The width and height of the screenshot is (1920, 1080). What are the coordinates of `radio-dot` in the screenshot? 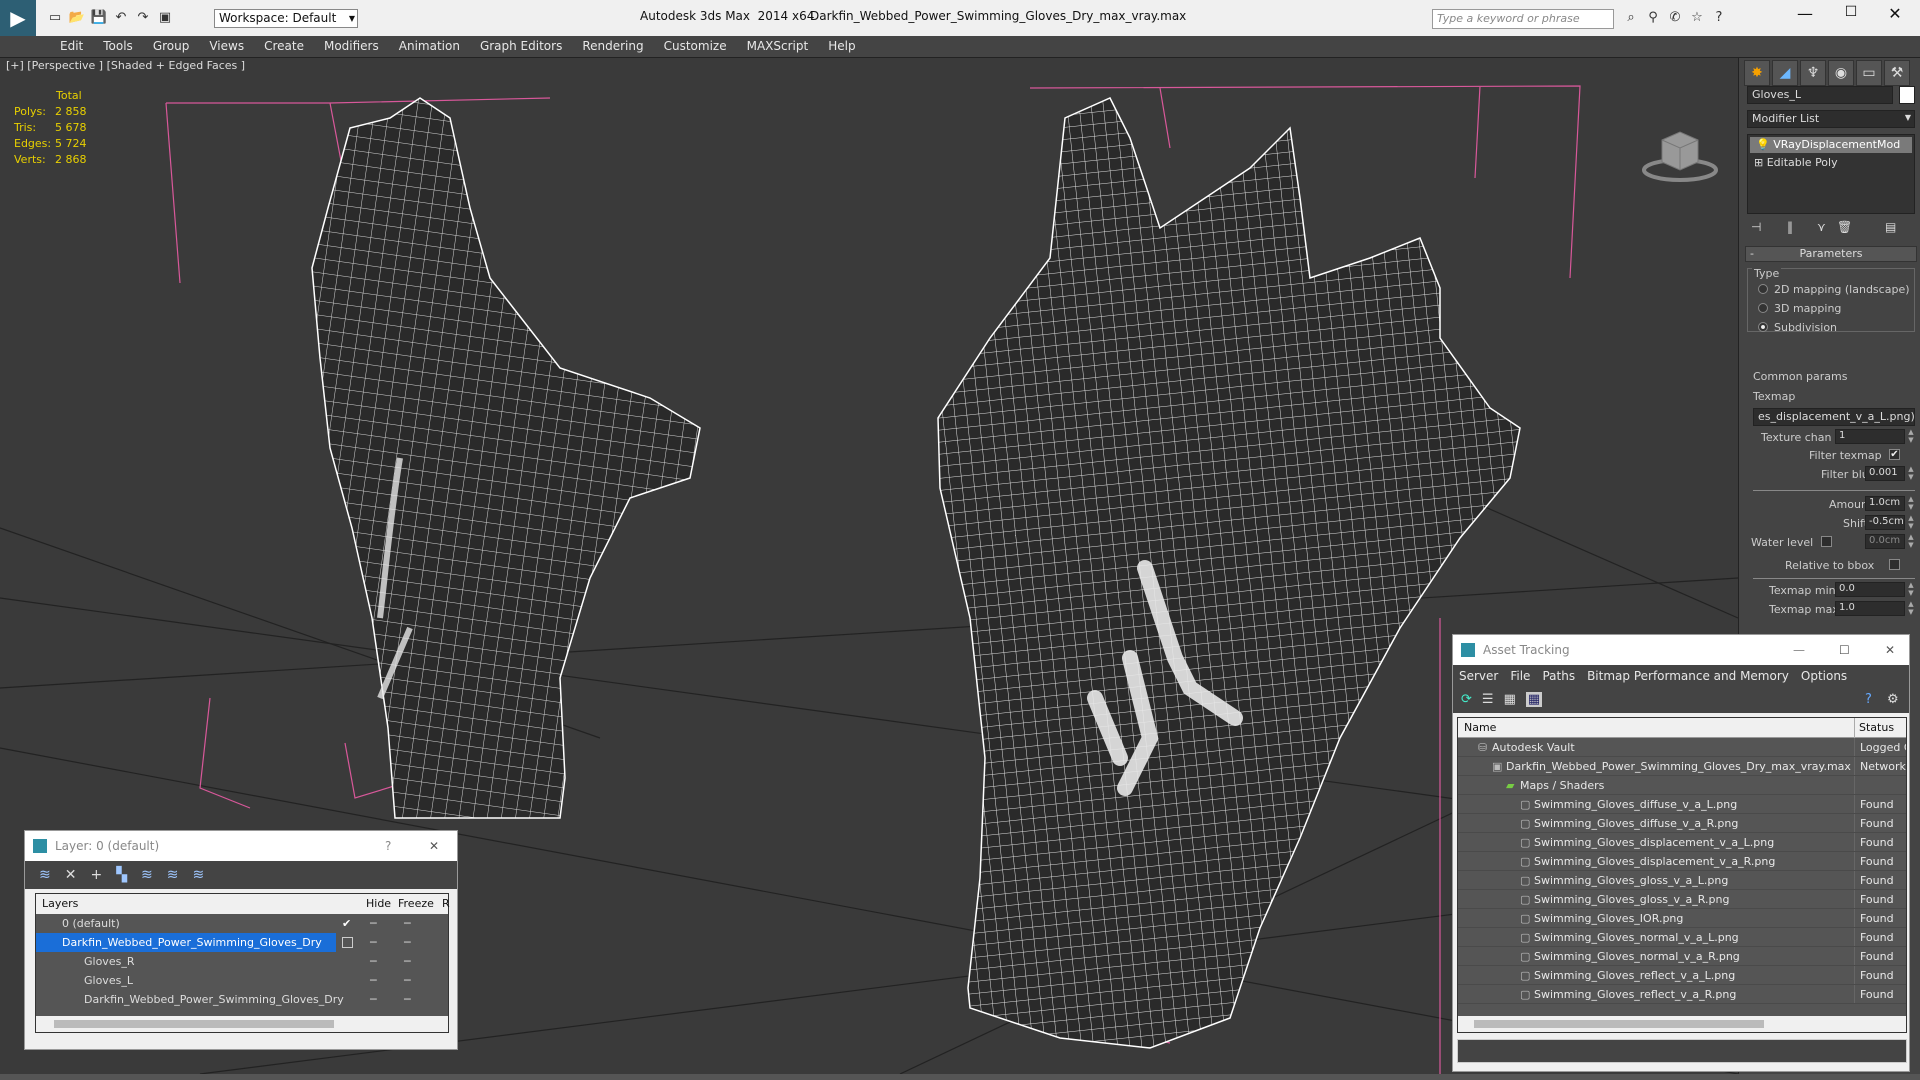 It's located at (1763, 308).